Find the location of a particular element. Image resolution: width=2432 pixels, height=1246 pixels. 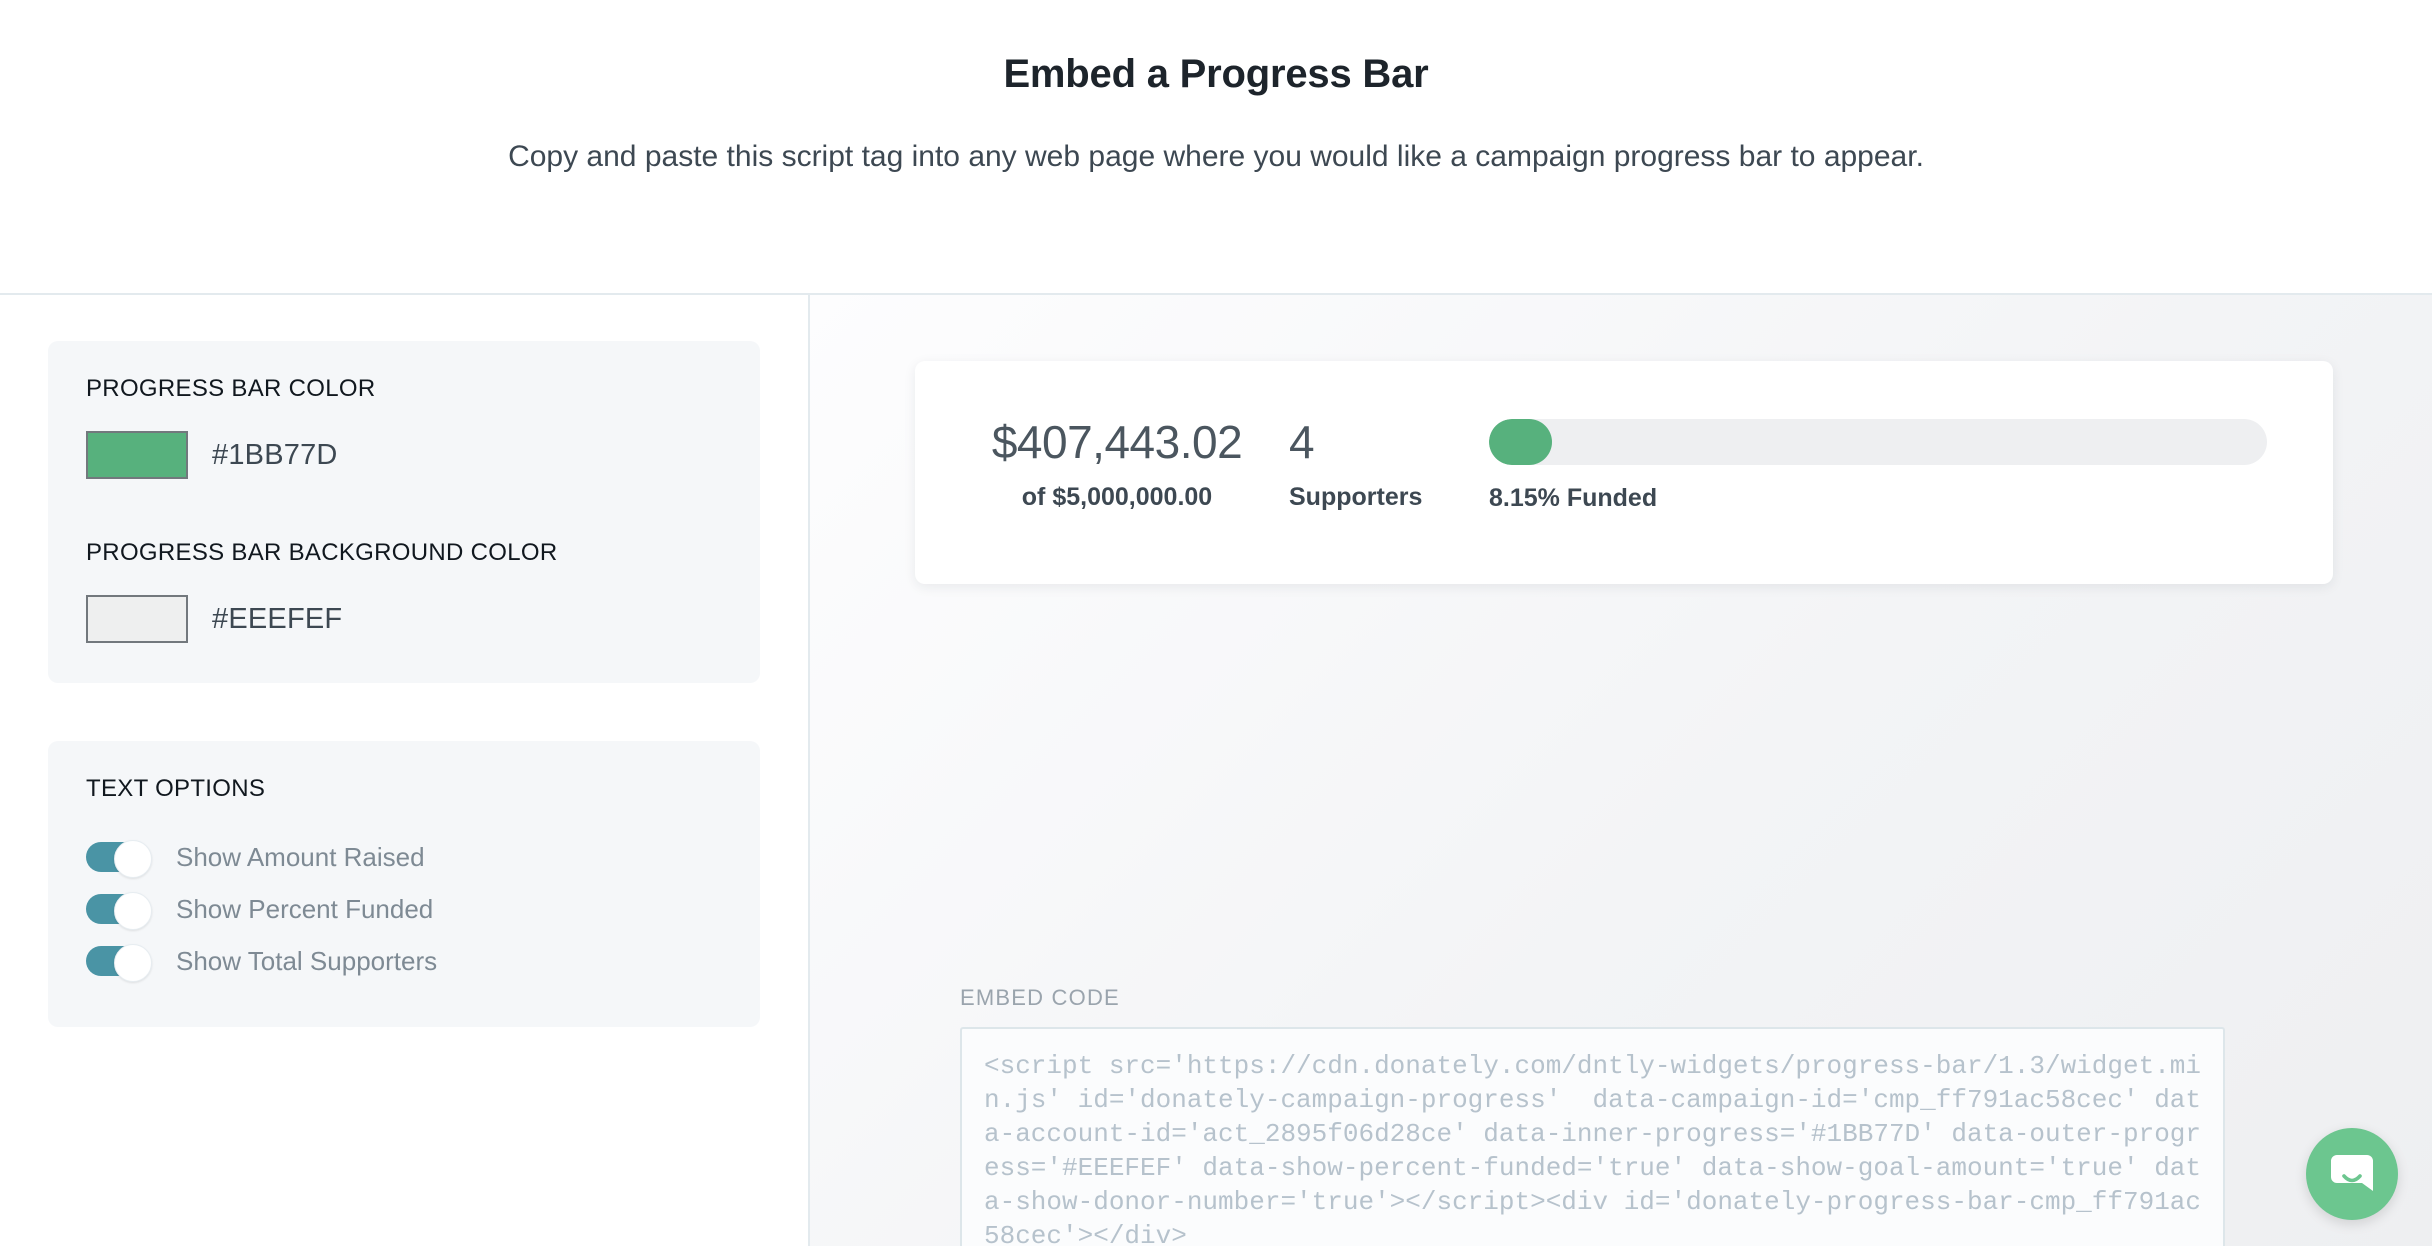

stat-supporters: 4 Supporters is located at coordinates (1369, 465).